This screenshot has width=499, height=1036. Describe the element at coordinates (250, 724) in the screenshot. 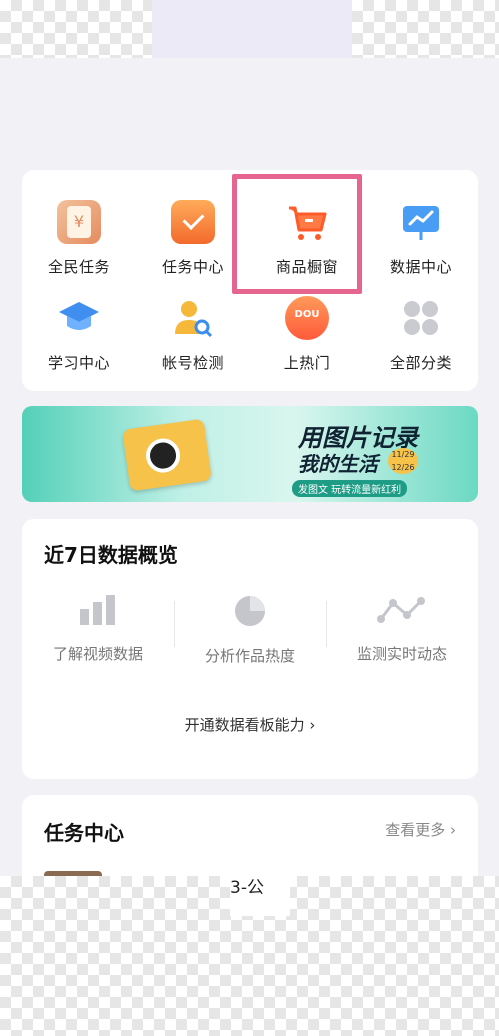

I see `enable-data-board-link: 开通数据看板能力 ›` at that location.